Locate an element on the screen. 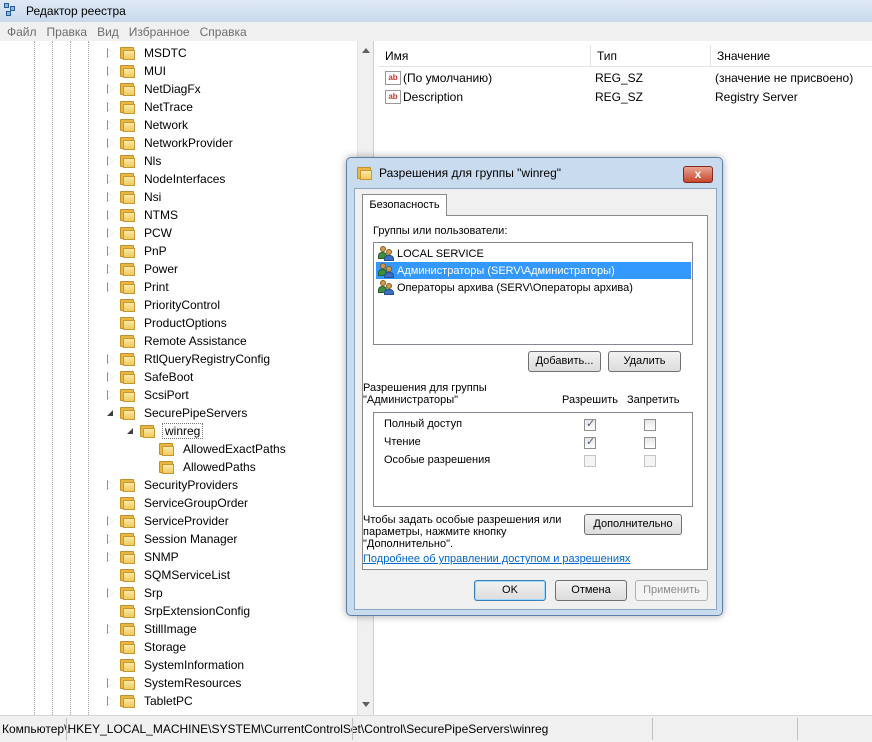 This screenshot has height=742, width=872. tree-node: SecurePipeServers is located at coordinates (177, 413).